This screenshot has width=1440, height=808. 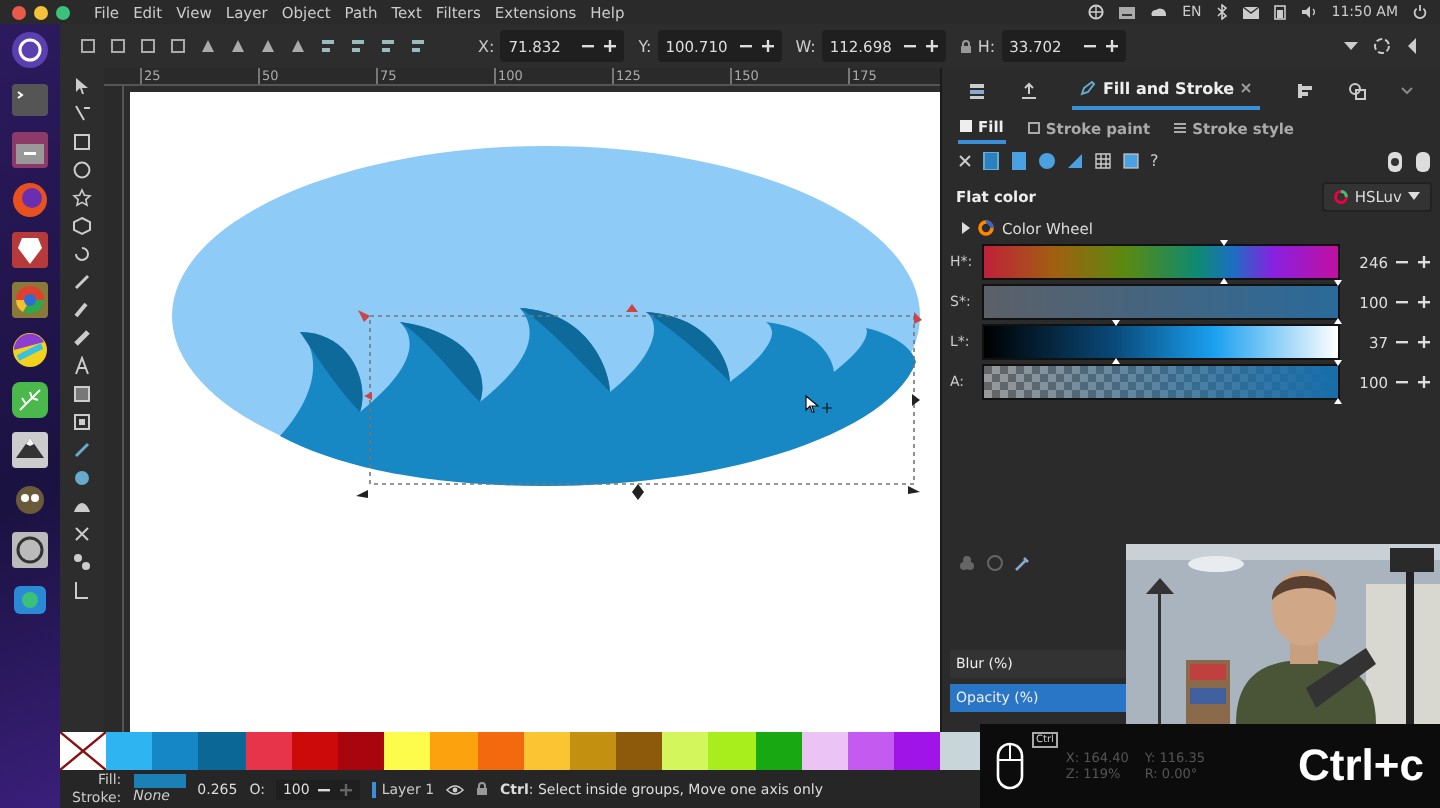 What do you see at coordinates (995, 563) in the screenshot?
I see `circle-icon` at bounding box center [995, 563].